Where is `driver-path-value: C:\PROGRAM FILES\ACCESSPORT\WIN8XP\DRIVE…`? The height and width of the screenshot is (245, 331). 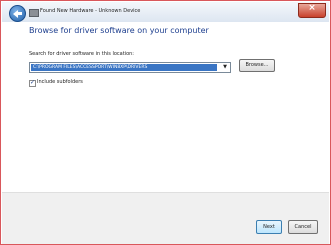
driver-path-value: C:\PROGRAM FILES\ACCESSPORT\WIN8XP\DRIVE… is located at coordinates (124, 67).